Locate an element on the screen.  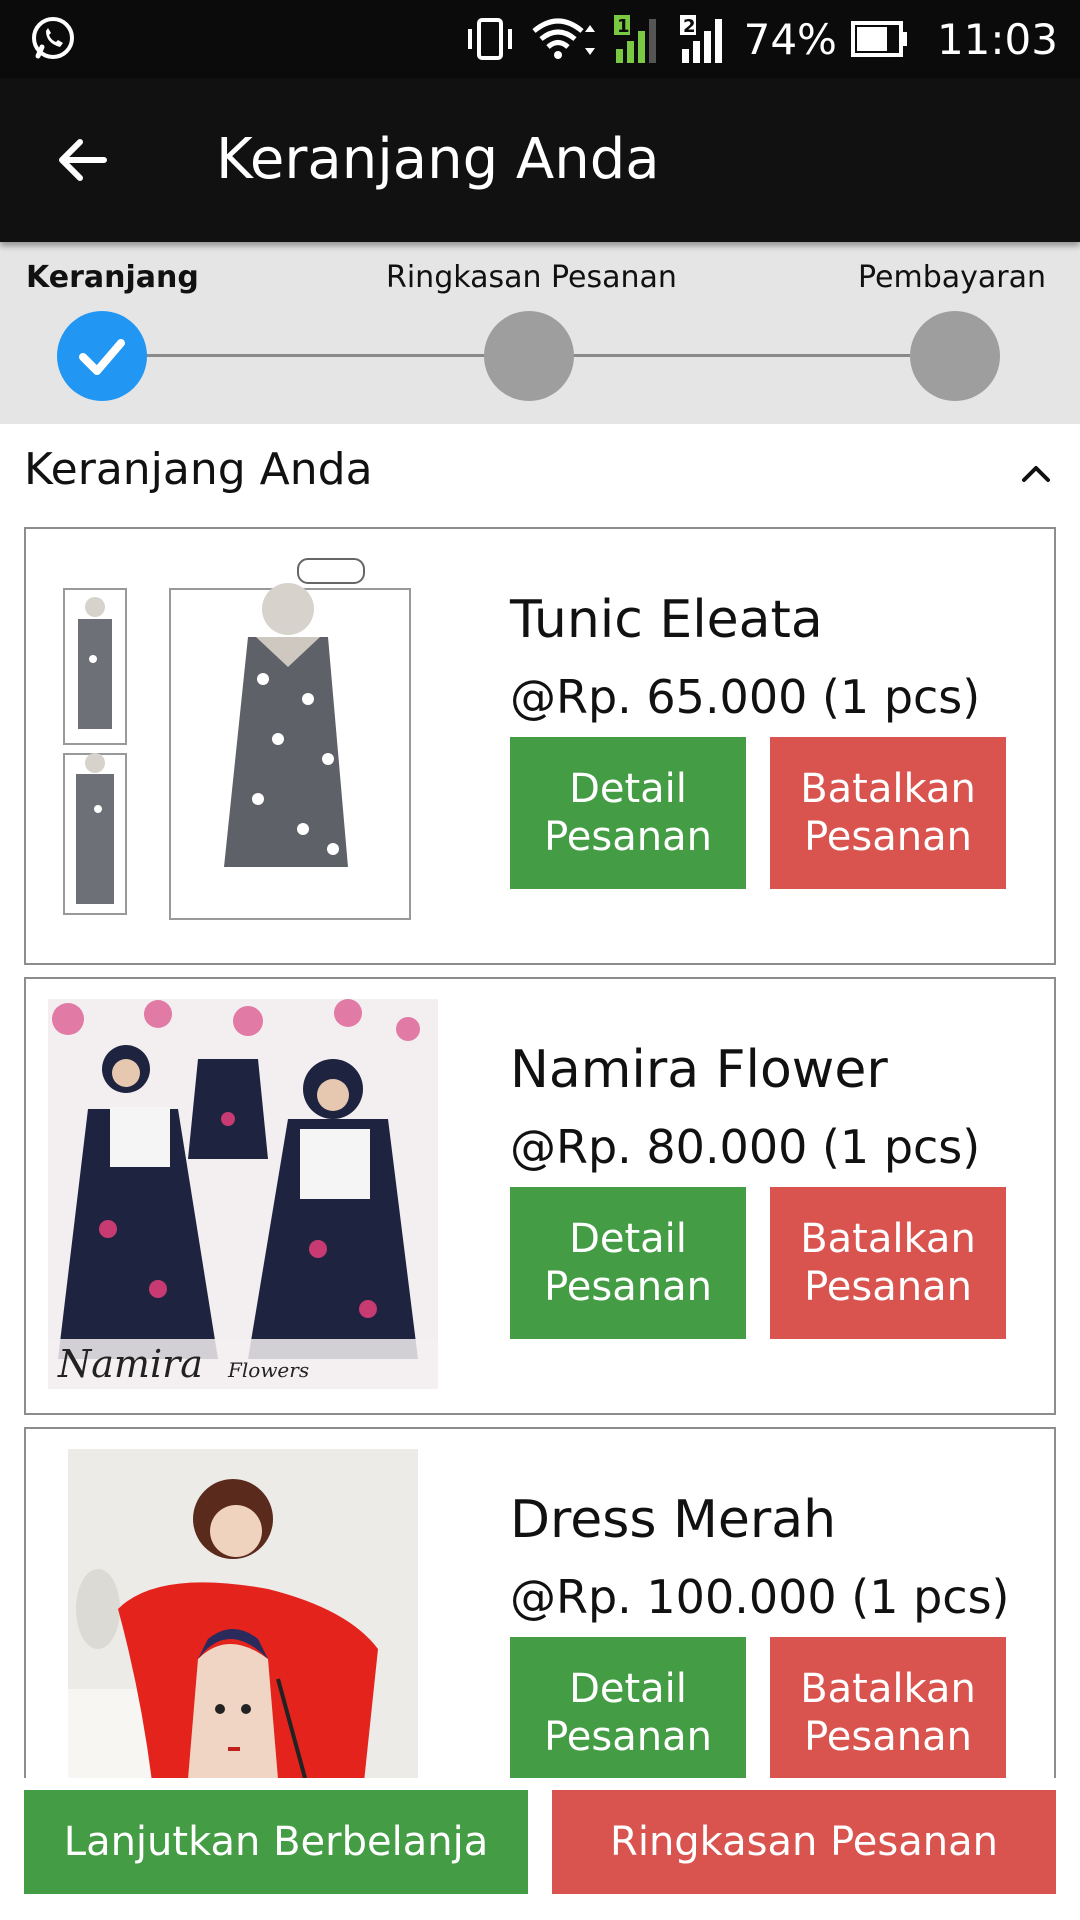
cart-section-header: Keranjang Anda is located at coordinates (540, 474).